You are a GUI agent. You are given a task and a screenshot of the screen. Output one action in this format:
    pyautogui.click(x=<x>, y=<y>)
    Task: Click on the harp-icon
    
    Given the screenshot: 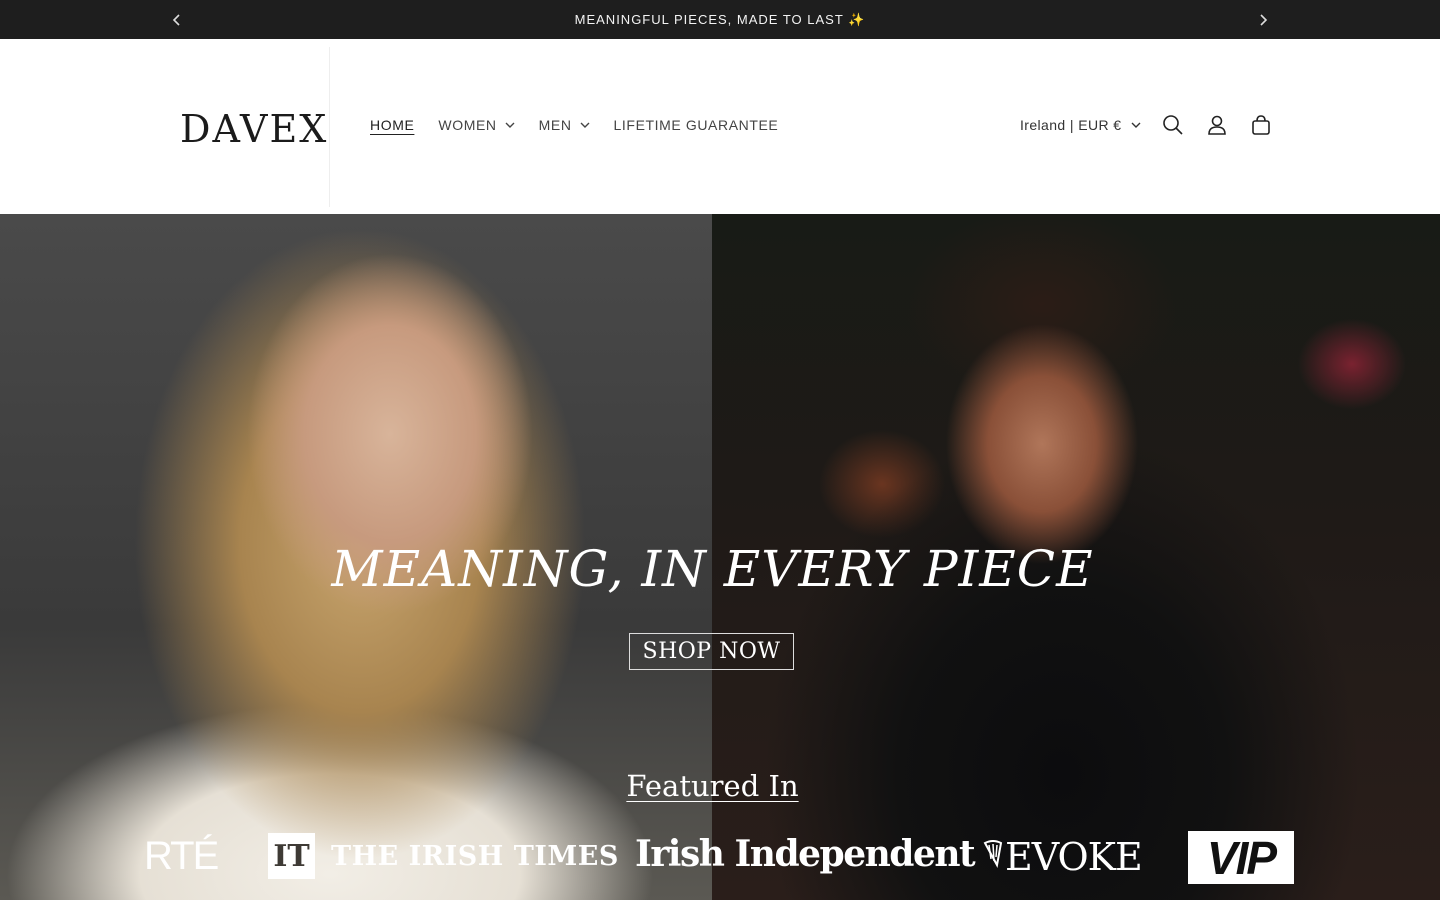 What is the action you would take?
    pyautogui.click(x=993, y=854)
    